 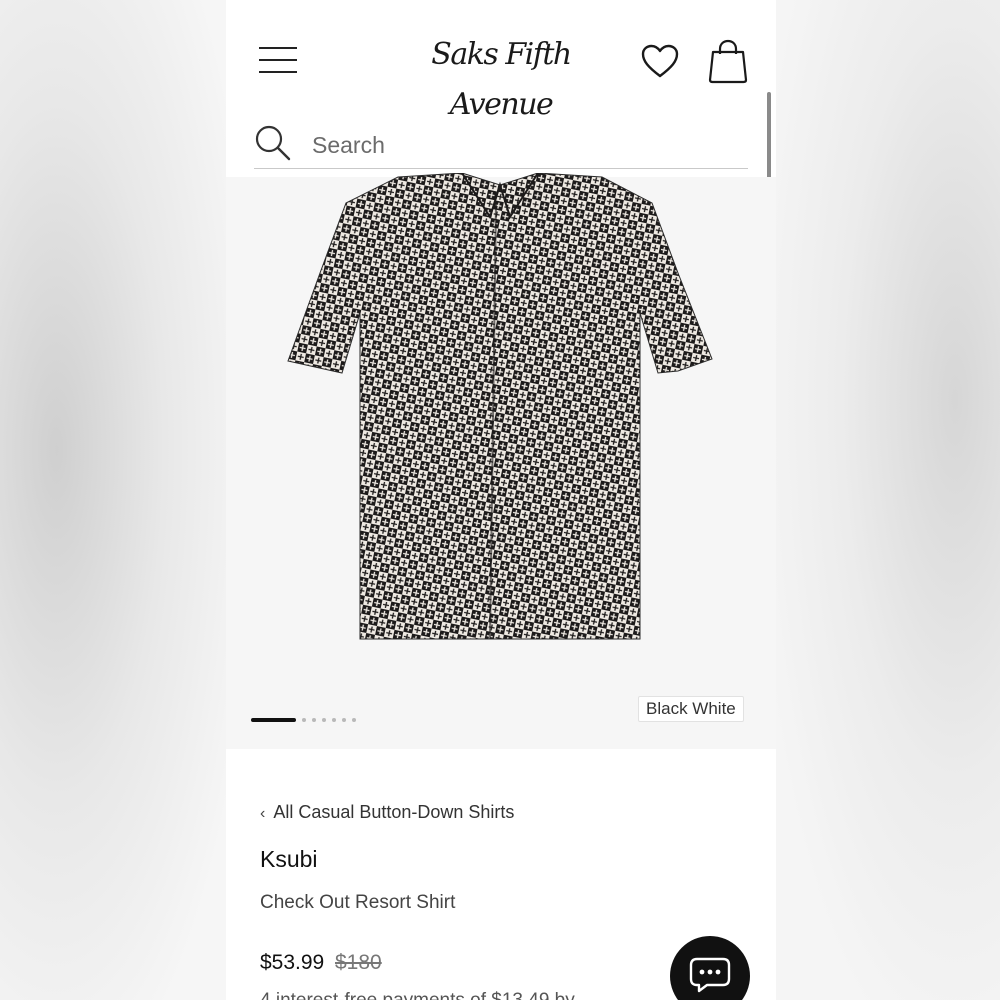 I want to click on site-header: Saks Fifth Avenue, so click(x=501, y=61).